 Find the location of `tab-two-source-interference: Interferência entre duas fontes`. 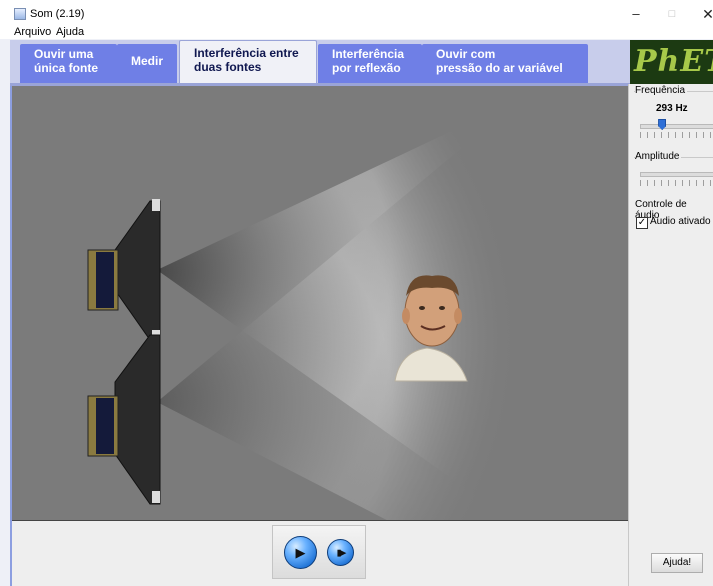

tab-two-source-interference: Interferência entre duas fontes is located at coordinates (248, 62).